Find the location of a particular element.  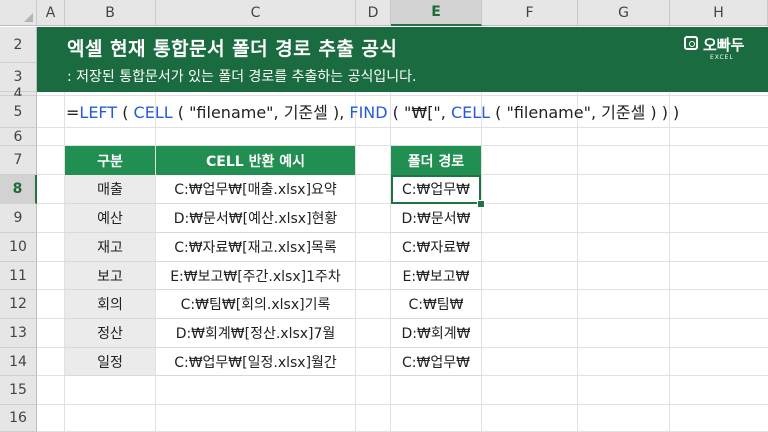

row-header-5: 5 is located at coordinates (18, 112).